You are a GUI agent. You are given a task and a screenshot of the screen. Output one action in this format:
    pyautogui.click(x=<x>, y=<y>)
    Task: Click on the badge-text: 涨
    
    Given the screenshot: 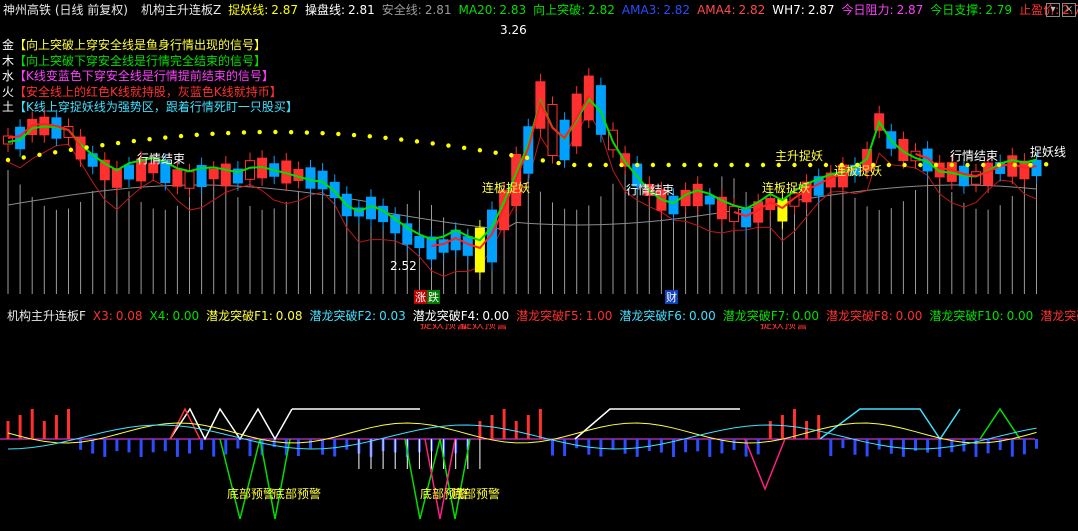 What is the action you would take?
    pyautogui.click(x=420, y=297)
    